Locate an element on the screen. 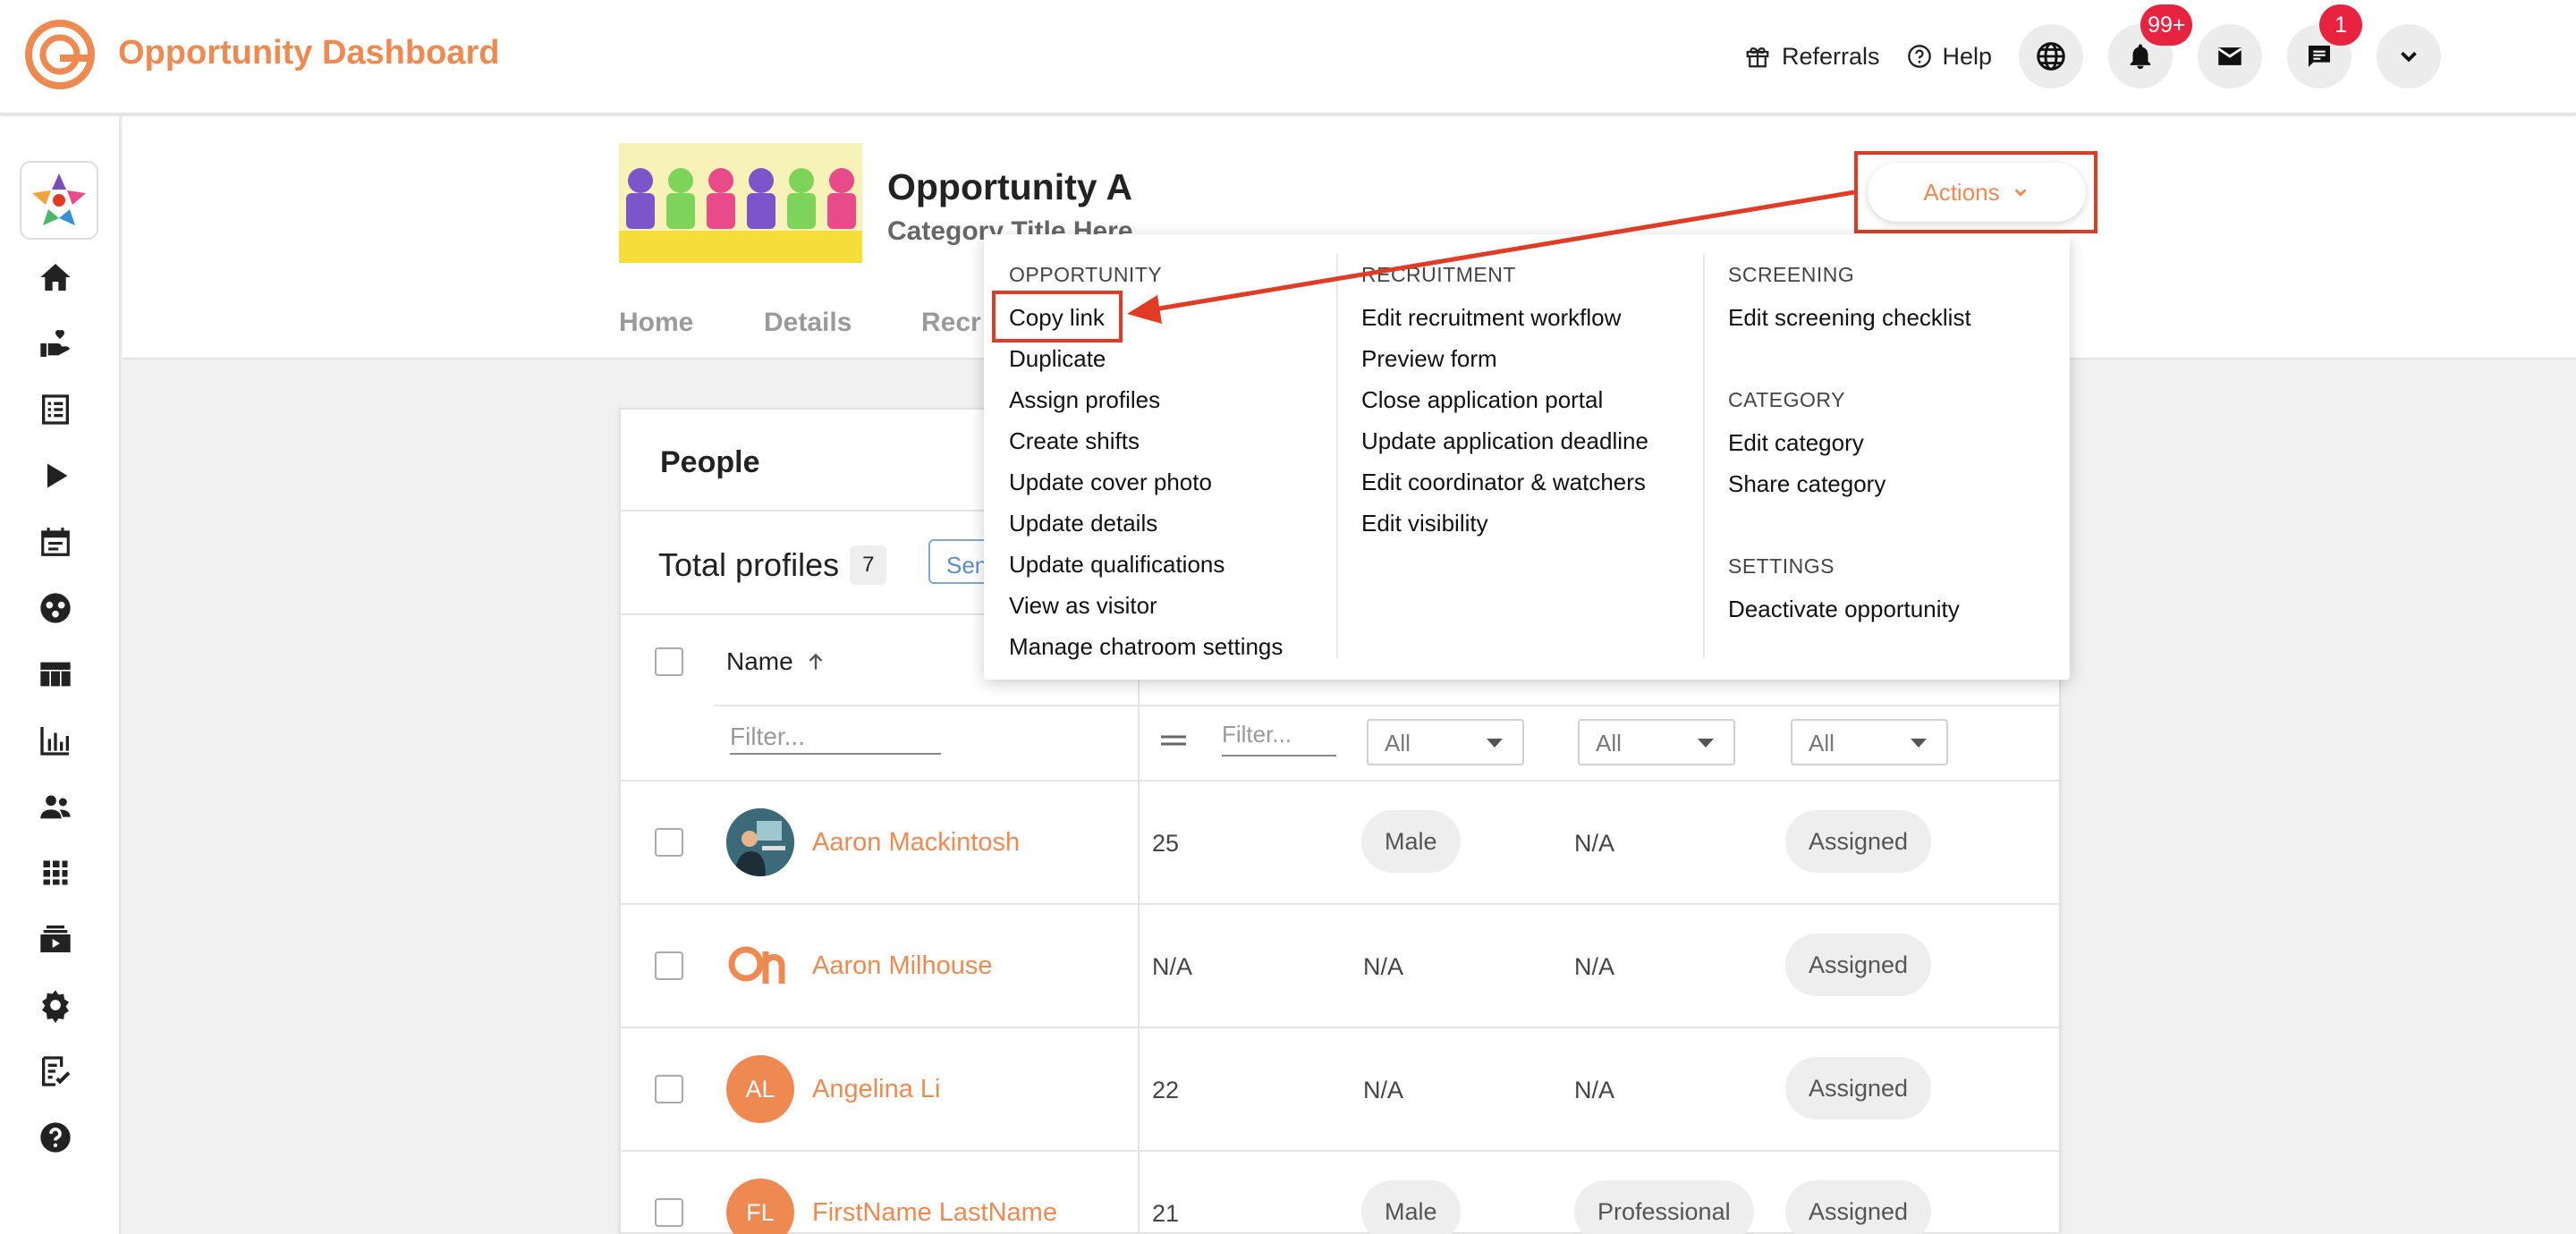 Image resolution: width=2576 pixels, height=1234 pixels. actions-highlight-box is located at coordinates (1975, 192).